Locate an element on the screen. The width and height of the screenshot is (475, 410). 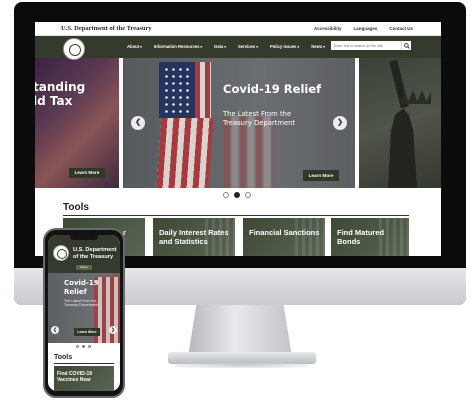
mobile-tools-divider is located at coordinates (84, 363).